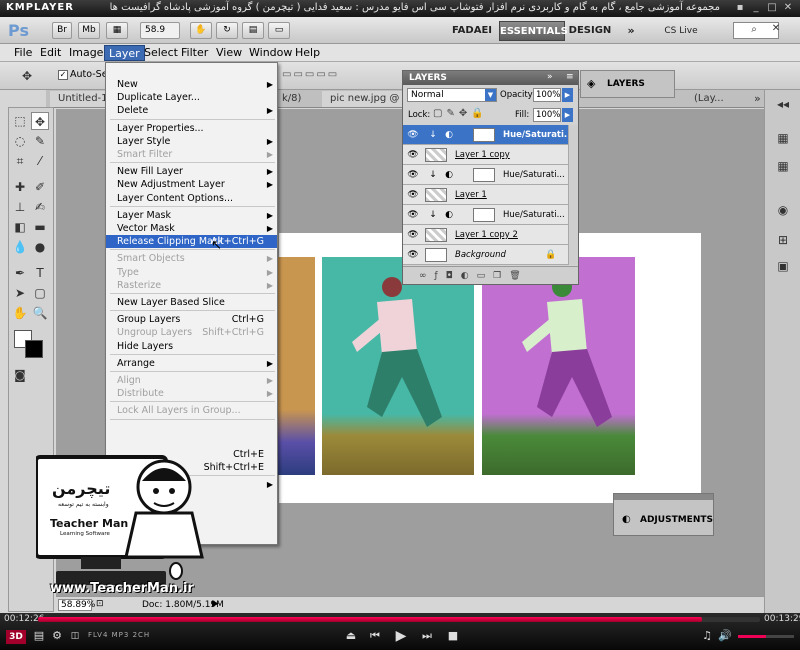 This screenshot has width=800, height=650. I want to click on stamp-tool-icon: ⊥, so click(20, 207).